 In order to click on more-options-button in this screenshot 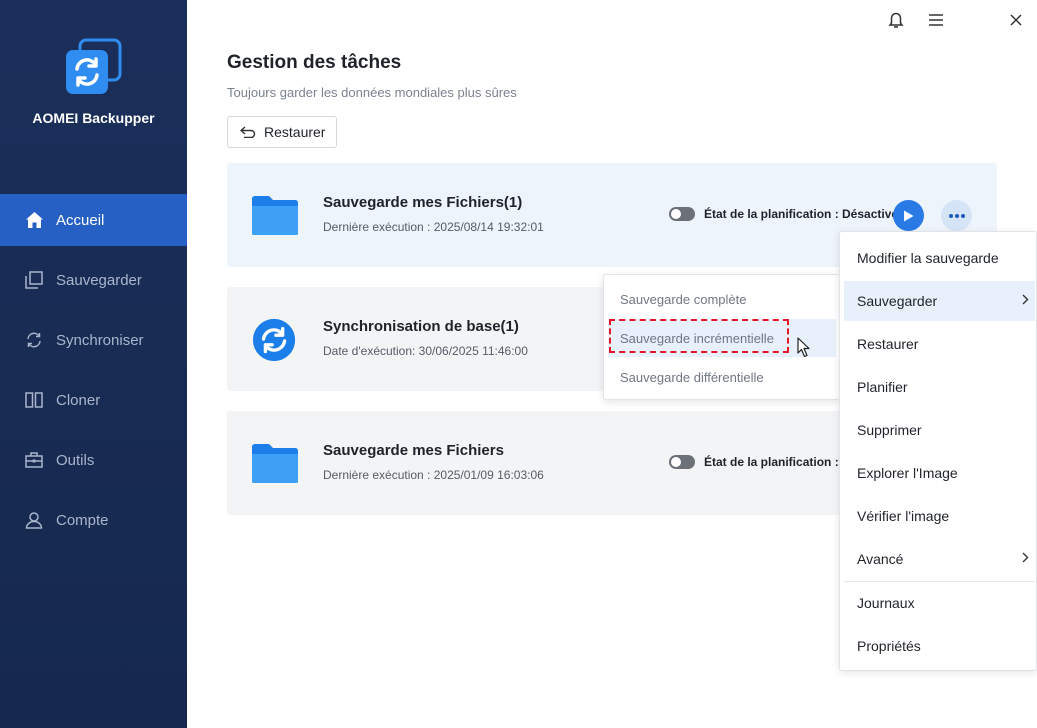, I will do `click(956, 215)`.